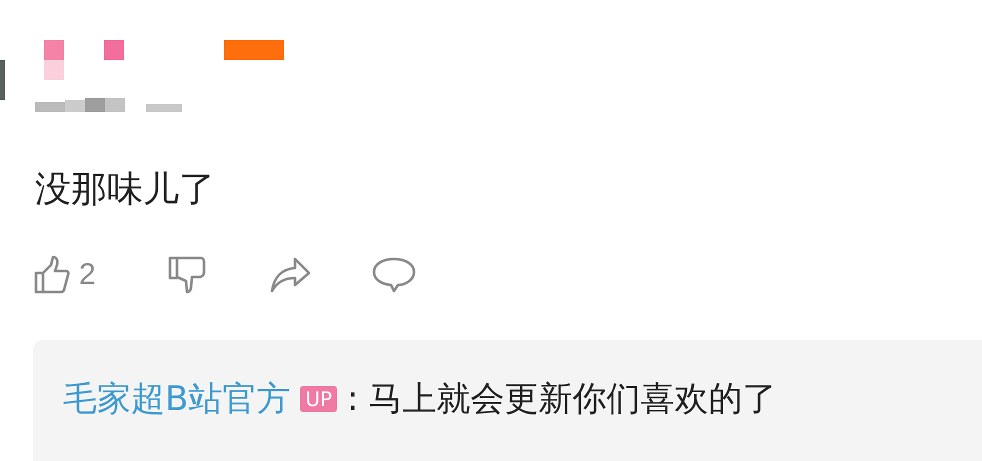 The height and width of the screenshot is (461, 982). What do you see at coordinates (125, 190) in the screenshot?
I see `comment-text: 没那味儿了` at bounding box center [125, 190].